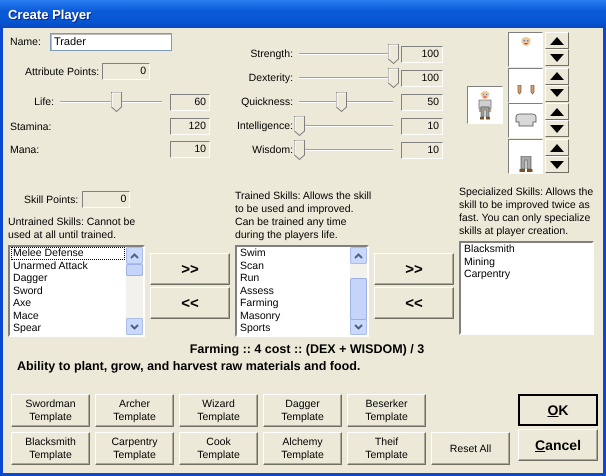 This screenshot has width=606, height=476. Describe the element at coordinates (50, 448) in the screenshot. I see `template-button: Blacksmith Template` at that location.